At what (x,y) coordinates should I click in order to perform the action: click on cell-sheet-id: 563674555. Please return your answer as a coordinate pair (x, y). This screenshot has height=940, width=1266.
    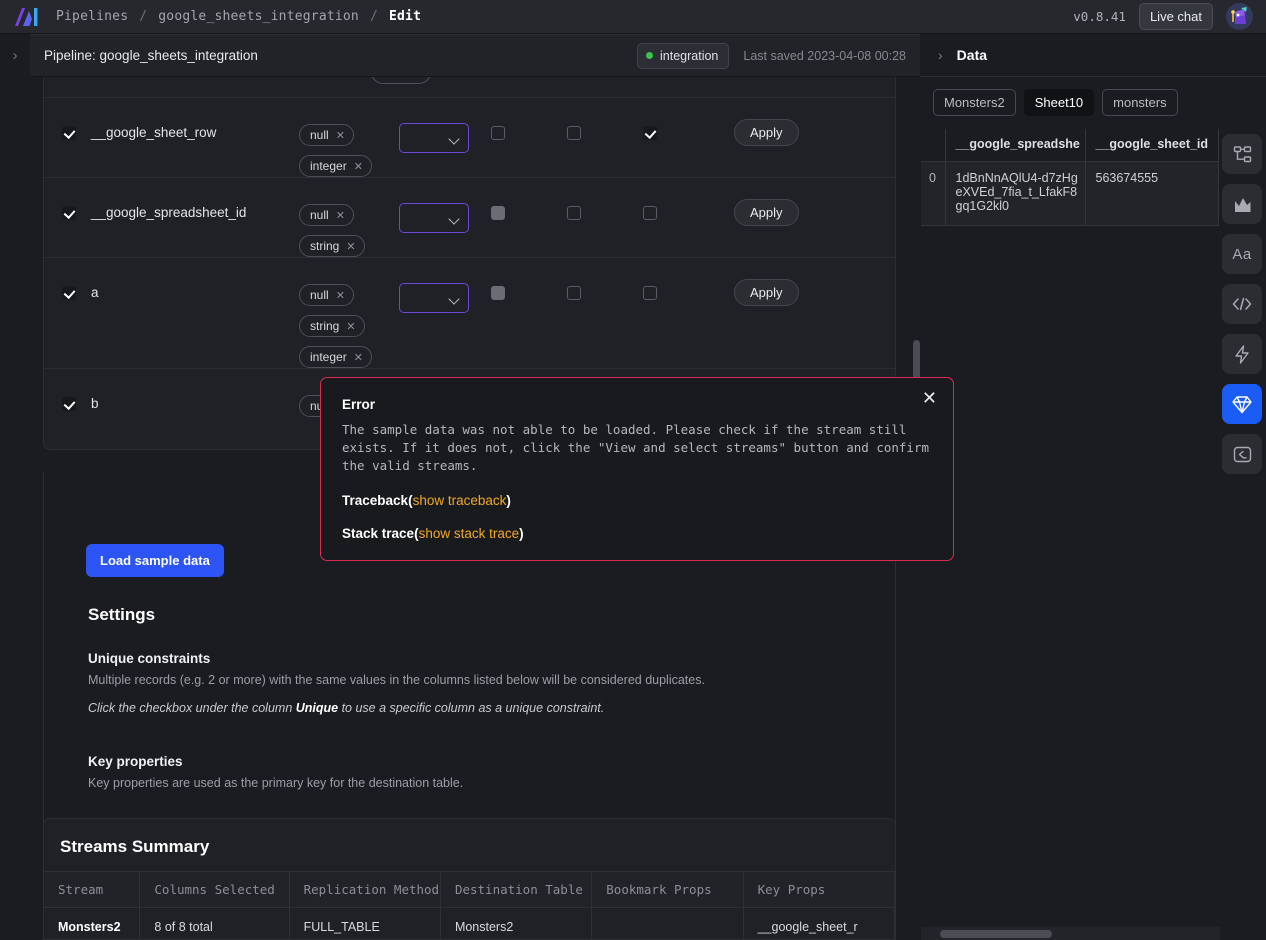
    Looking at the image, I should click on (1152, 193).